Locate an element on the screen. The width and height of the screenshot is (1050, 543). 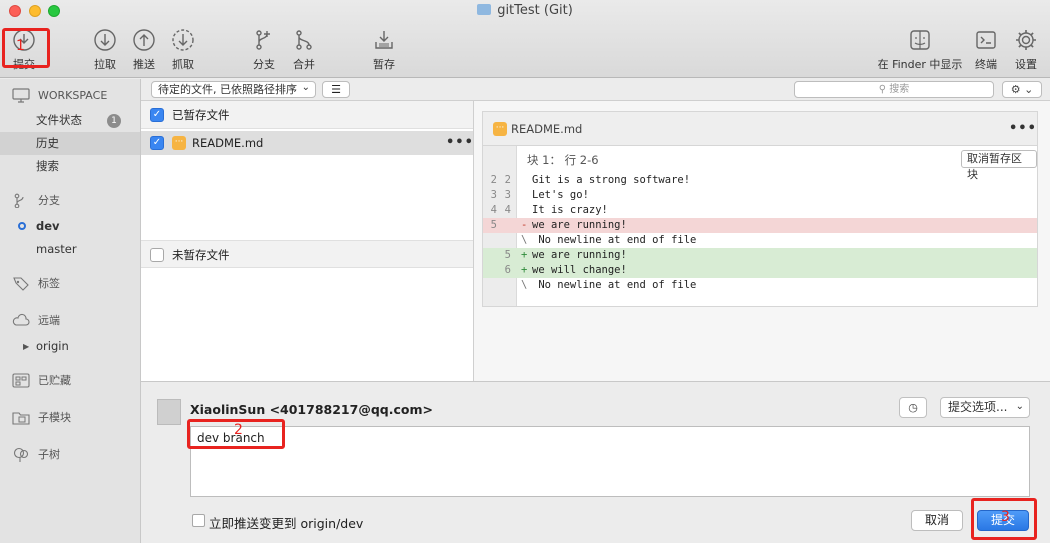
fetch-toolbar-button: 抓取 is located at coordinates (183, 50).